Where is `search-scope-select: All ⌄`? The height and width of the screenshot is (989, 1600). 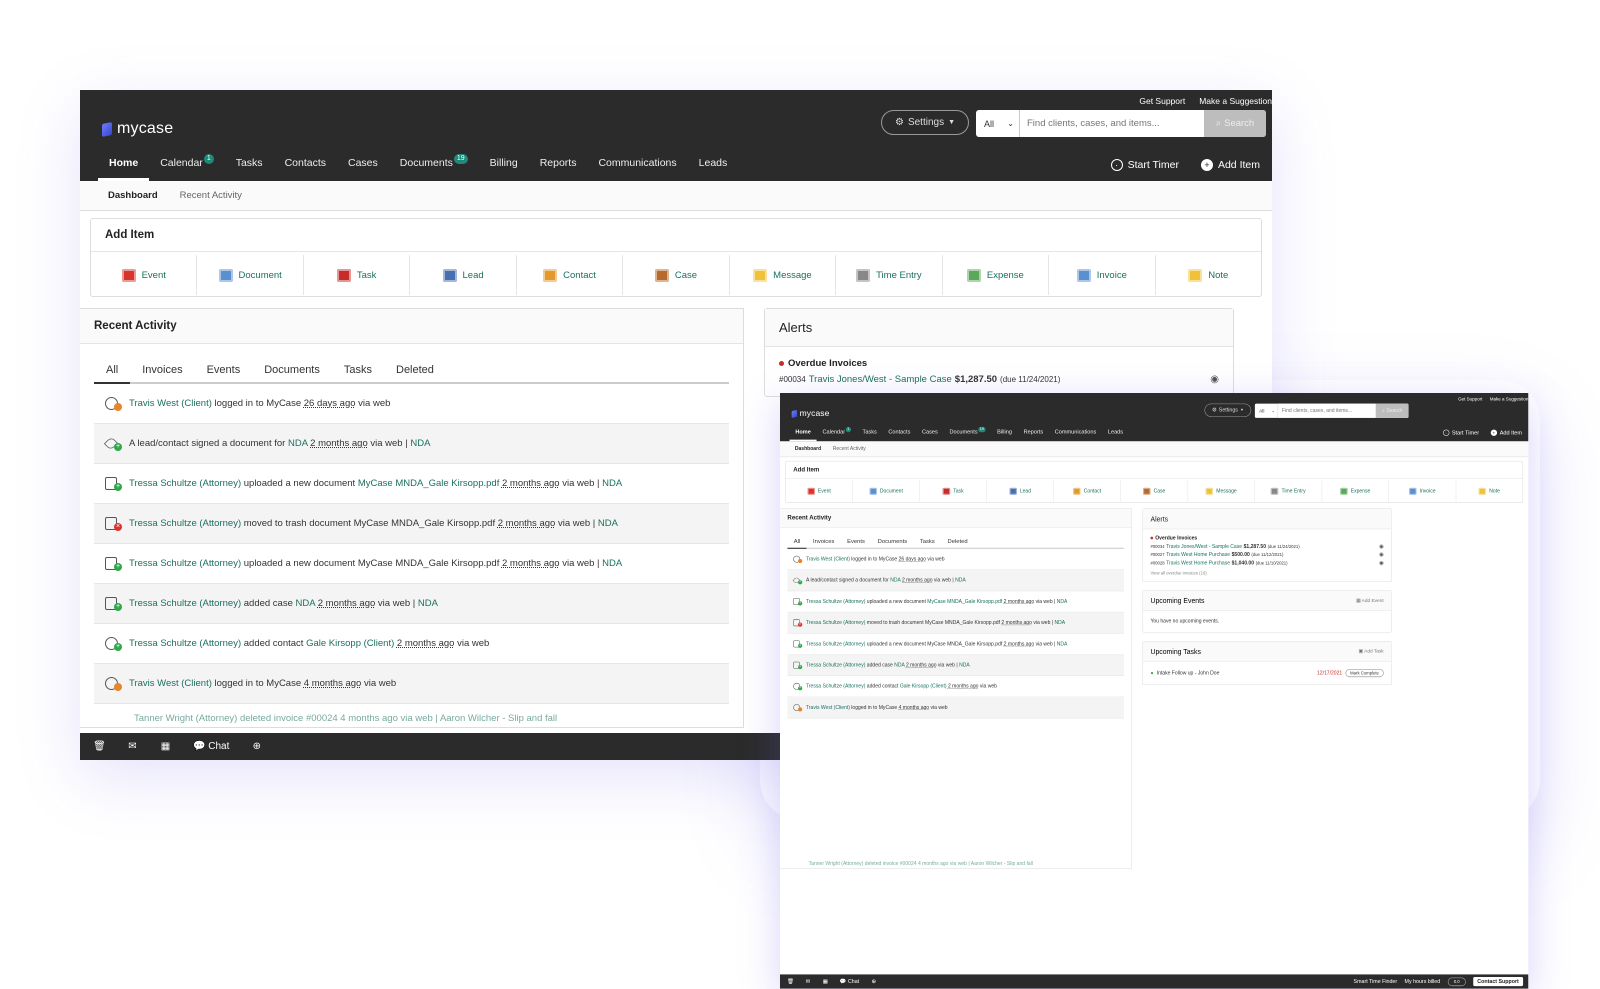
search-scope-select: All ⌄ is located at coordinates (1267, 410).